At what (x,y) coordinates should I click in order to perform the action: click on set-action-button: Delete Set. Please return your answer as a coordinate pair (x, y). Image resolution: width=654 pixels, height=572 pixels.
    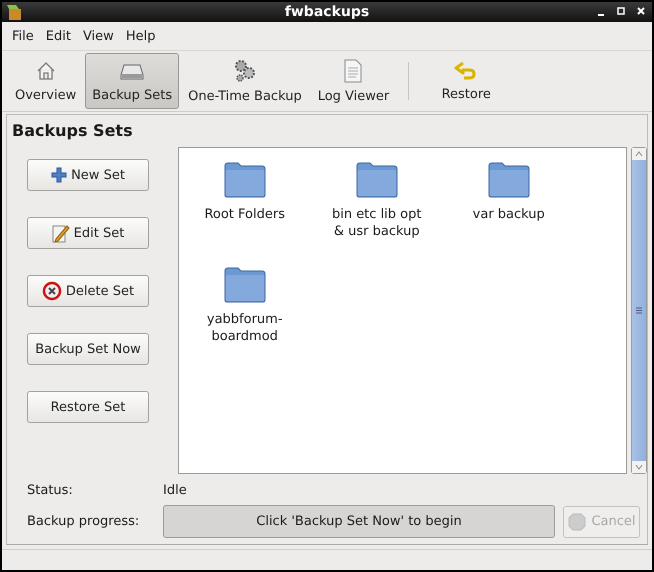
    Looking at the image, I should click on (88, 291).